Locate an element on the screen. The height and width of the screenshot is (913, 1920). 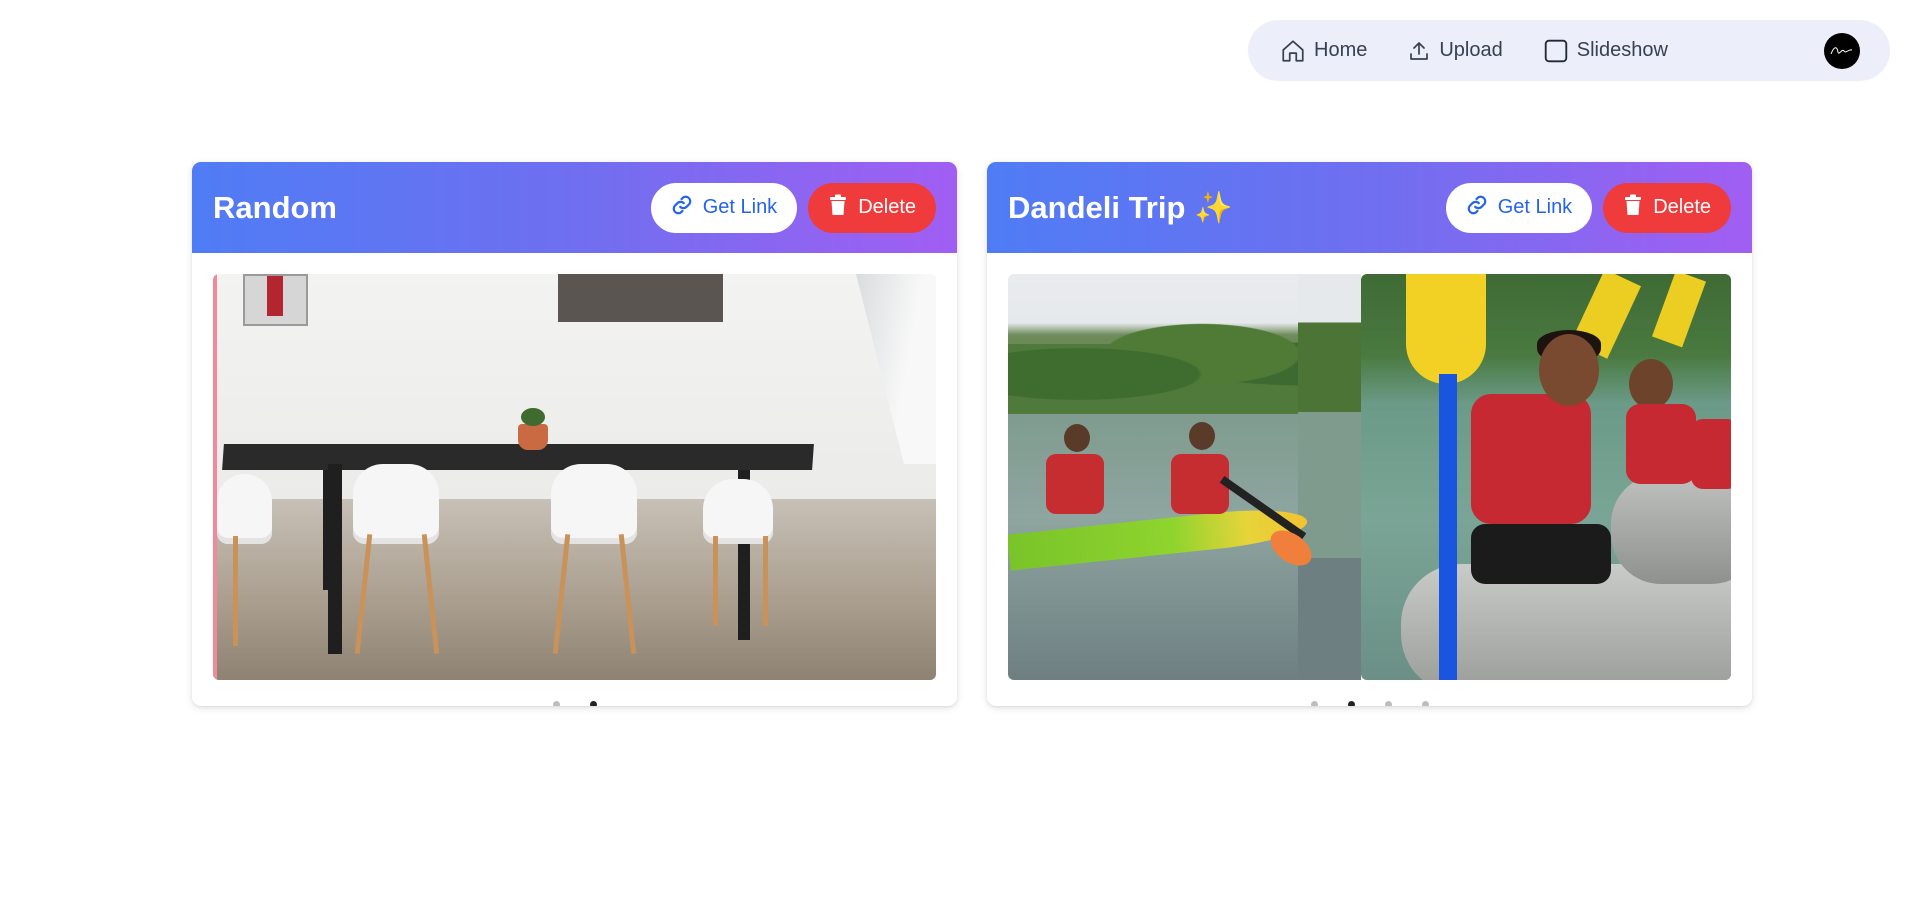
album-header: Dandeli Trip ✨ Get Link Delete is located at coordinates (1369, 207).